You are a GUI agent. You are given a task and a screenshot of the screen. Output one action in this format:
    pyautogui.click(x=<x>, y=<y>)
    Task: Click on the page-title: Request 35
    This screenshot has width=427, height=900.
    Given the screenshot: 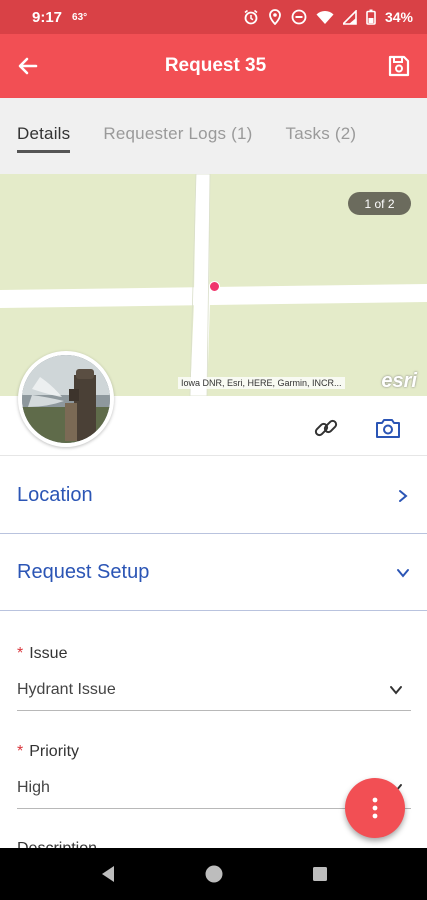 What is the action you would take?
    pyautogui.click(x=215, y=65)
    